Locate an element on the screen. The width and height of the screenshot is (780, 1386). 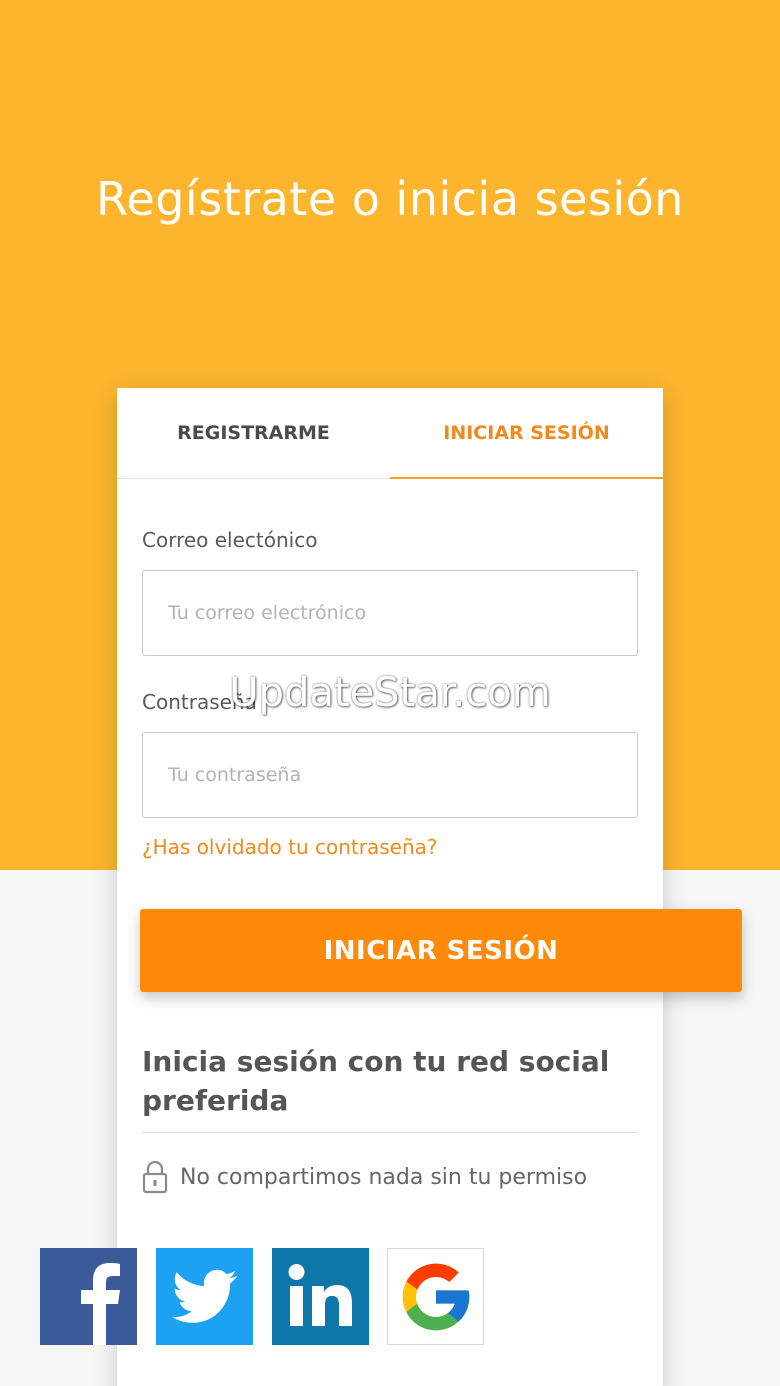
facebook-login-button is located at coordinates (88, 1296).